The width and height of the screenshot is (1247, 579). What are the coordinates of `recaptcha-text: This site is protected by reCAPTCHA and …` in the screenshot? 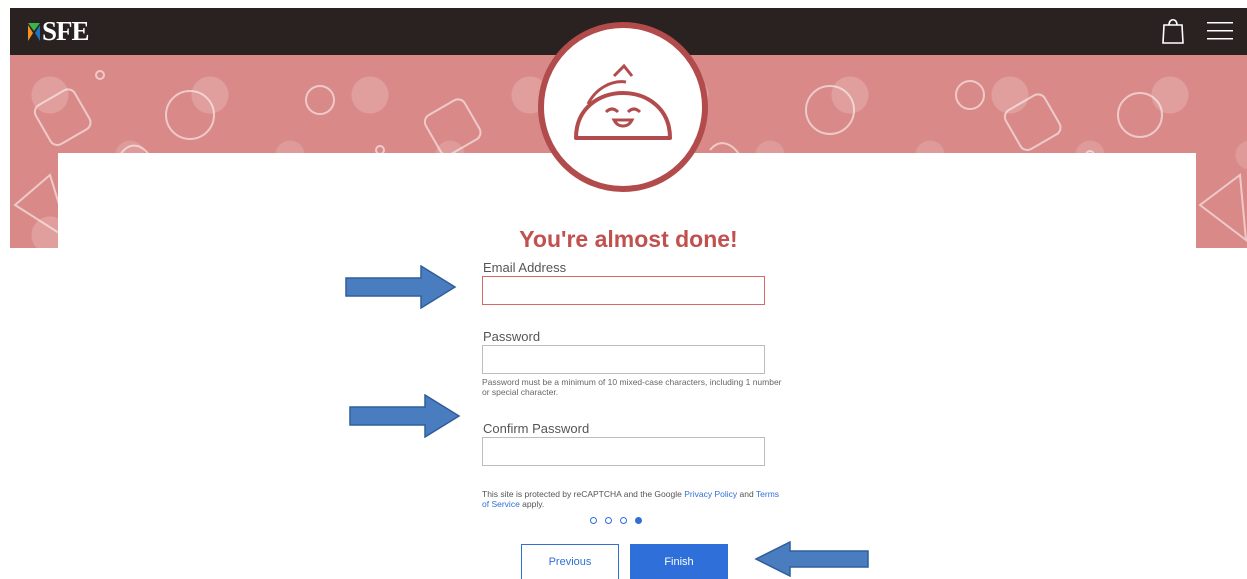 It's located at (583, 494).